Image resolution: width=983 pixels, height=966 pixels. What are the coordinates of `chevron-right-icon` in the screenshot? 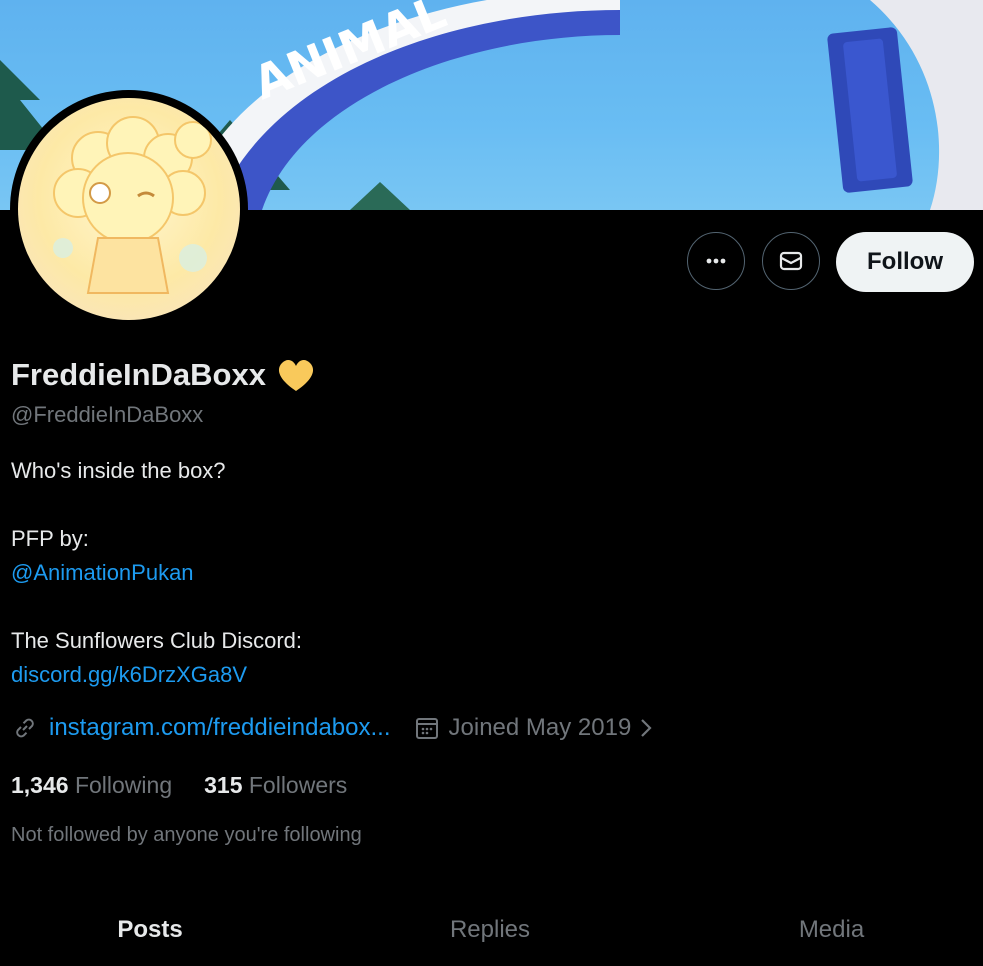 It's located at (646, 728).